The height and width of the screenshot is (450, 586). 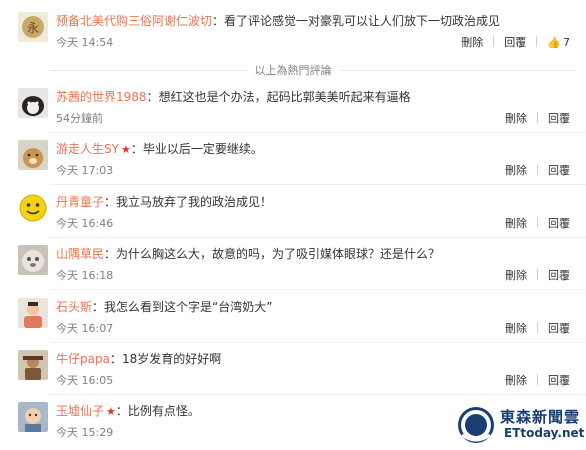 I want to click on comment-text: 我立马放弃了我的政治成见！, so click(x=194, y=202).